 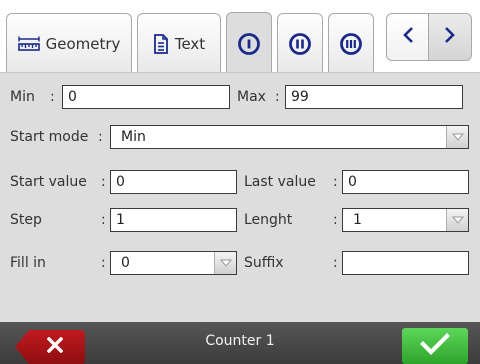 I want to click on last-value-colon: :, so click(x=335, y=182).